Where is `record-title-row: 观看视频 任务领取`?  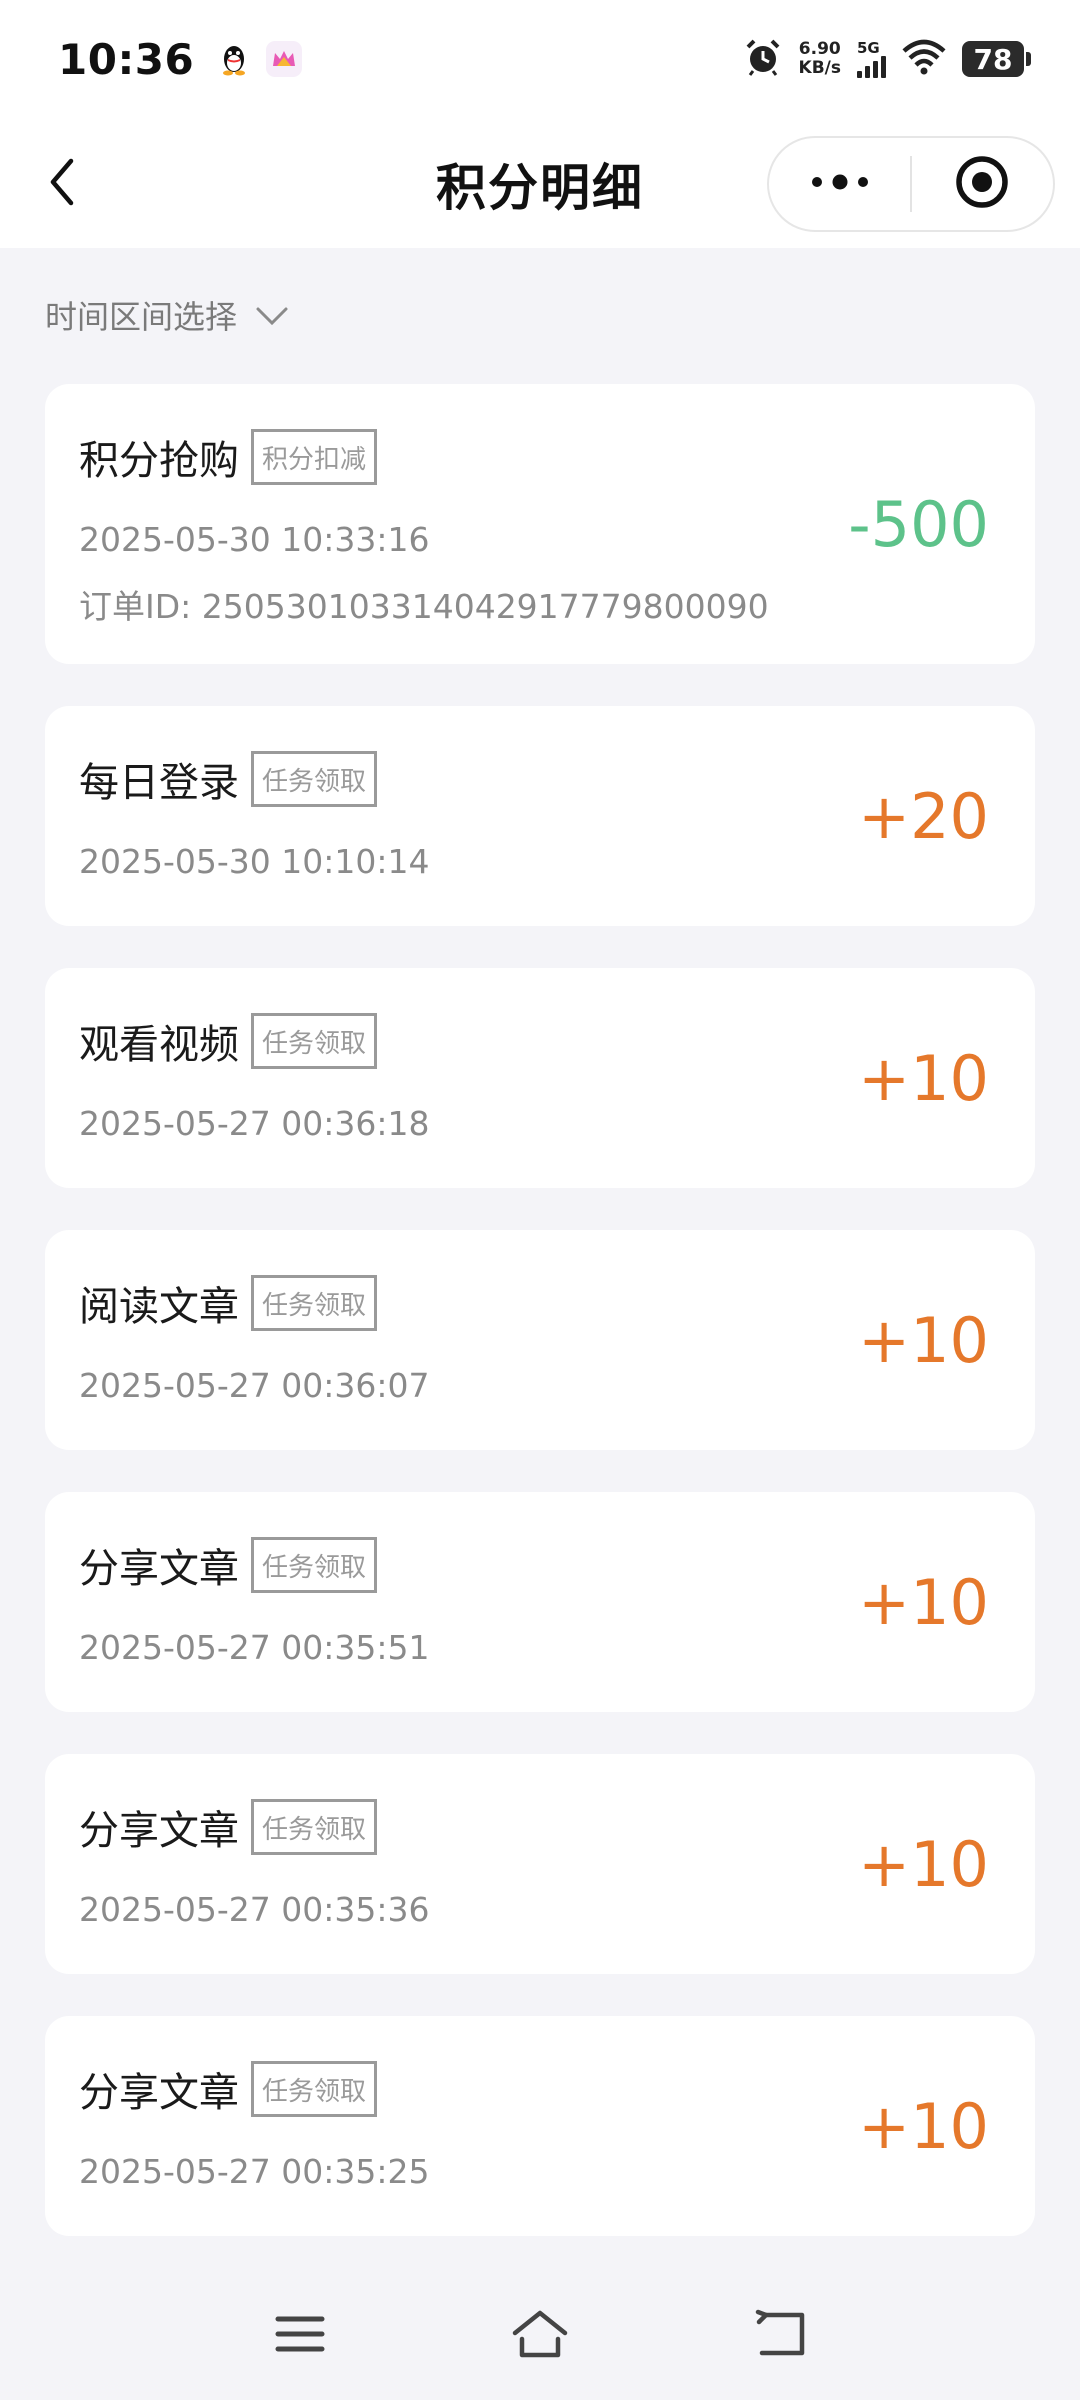 record-title-row: 观看视频 任务领取 is located at coordinates (228, 1041).